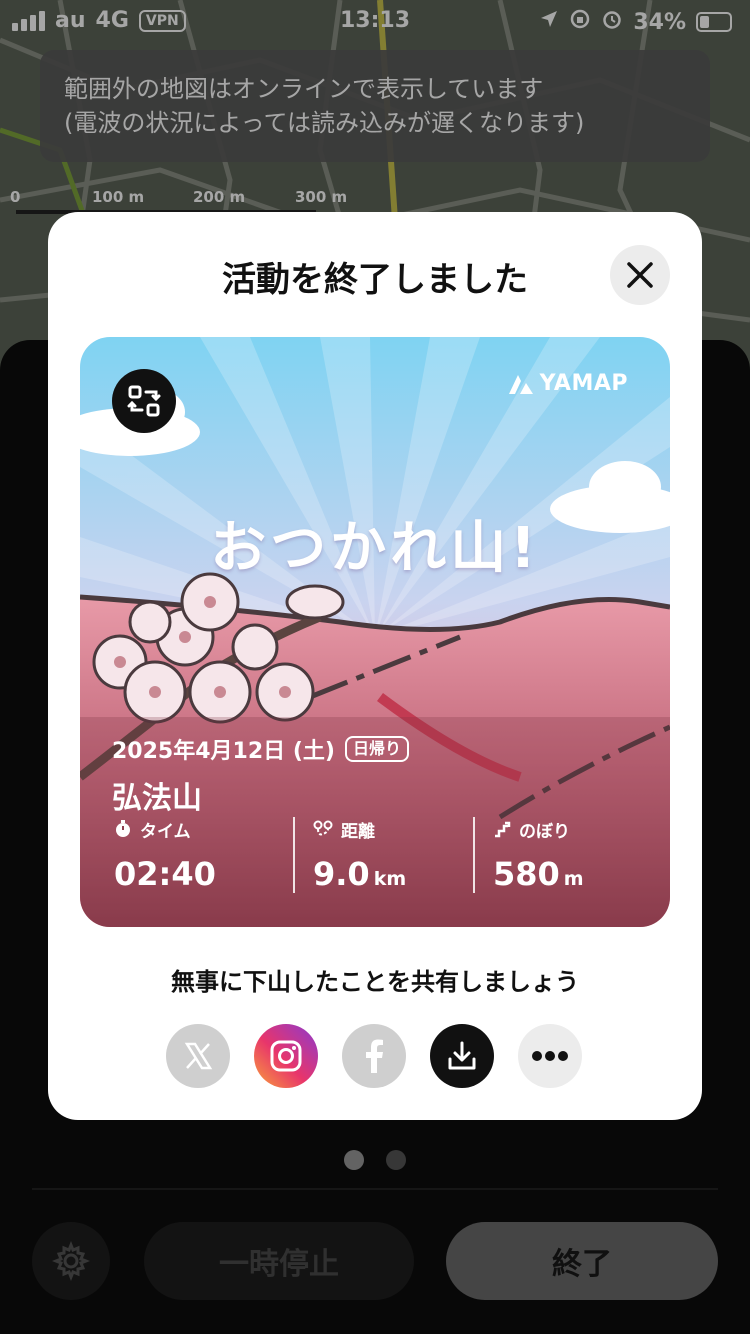 The height and width of the screenshot is (1334, 750). I want to click on download-button, so click(462, 1056).